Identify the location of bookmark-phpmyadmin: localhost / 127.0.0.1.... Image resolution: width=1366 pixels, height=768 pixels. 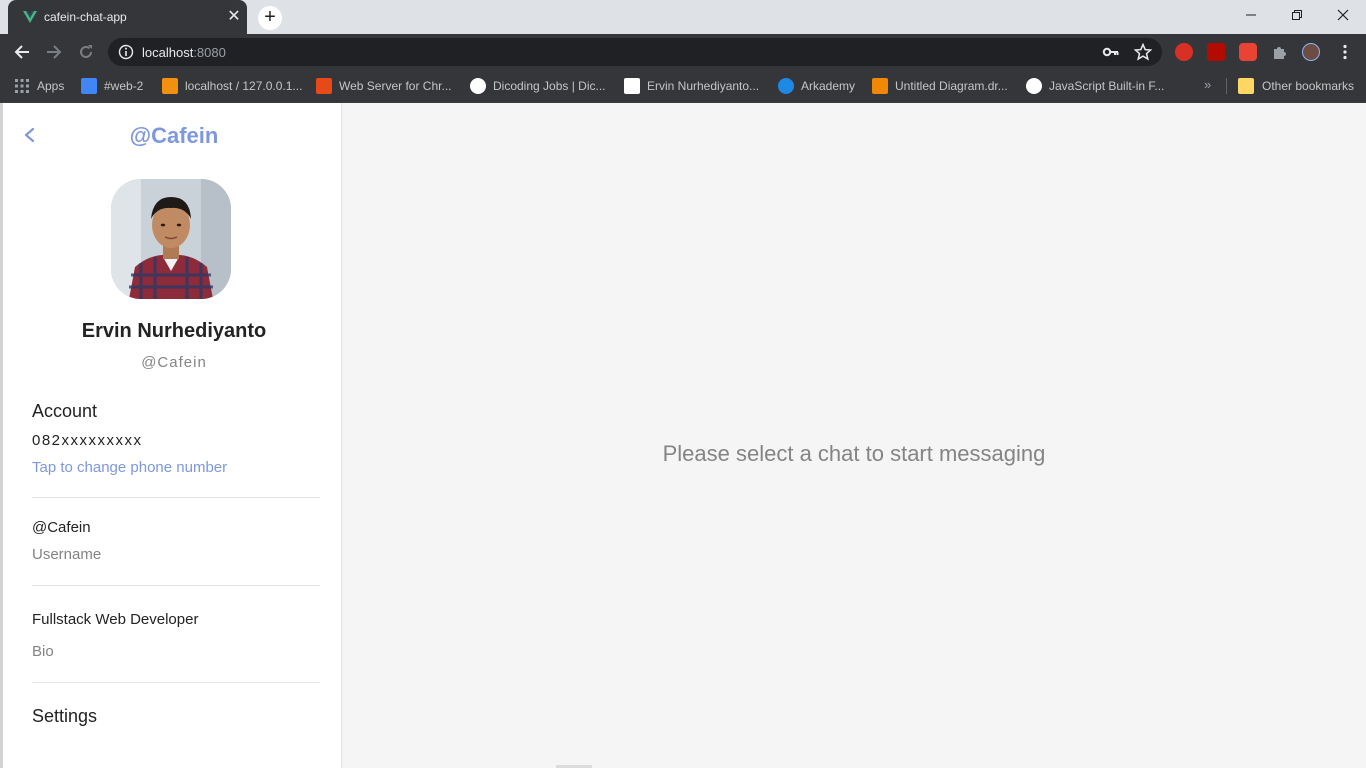
(232, 86).